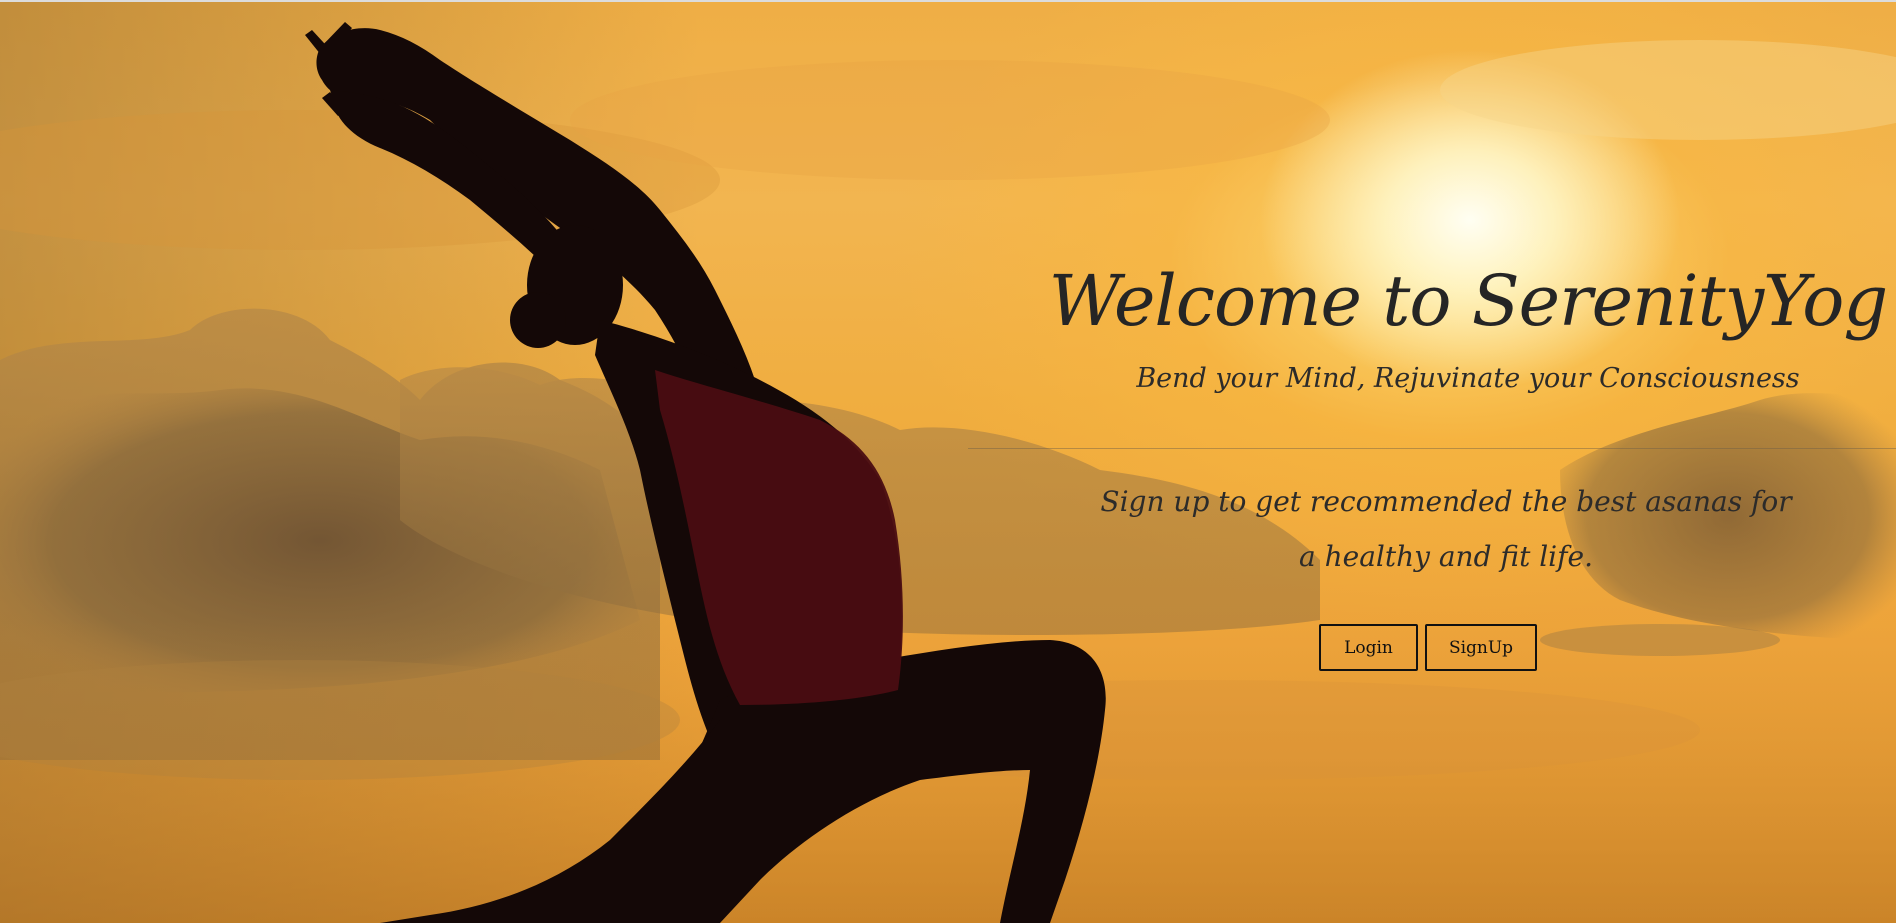 The width and height of the screenshot is (1896, 923). I want to click on login-button: Login, so click(1368, 647).